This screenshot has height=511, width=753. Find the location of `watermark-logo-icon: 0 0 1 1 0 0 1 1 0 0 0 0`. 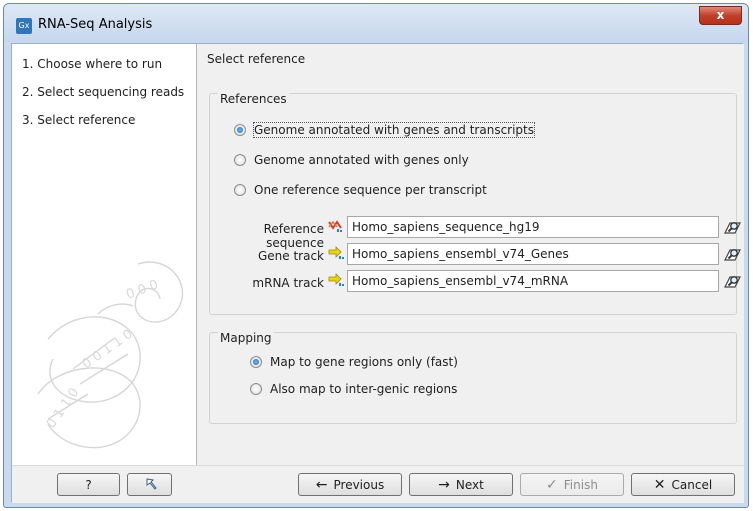

watermark-logo-icon: 0 0 1 1 0 0 1 1 0 0 0 0 is located at coordinates (110, 355).